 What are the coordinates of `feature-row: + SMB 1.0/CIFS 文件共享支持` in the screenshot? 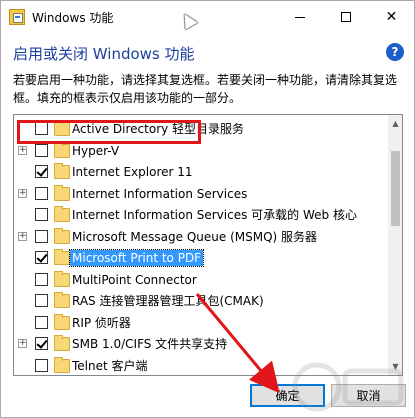 It's located at (201, 344).